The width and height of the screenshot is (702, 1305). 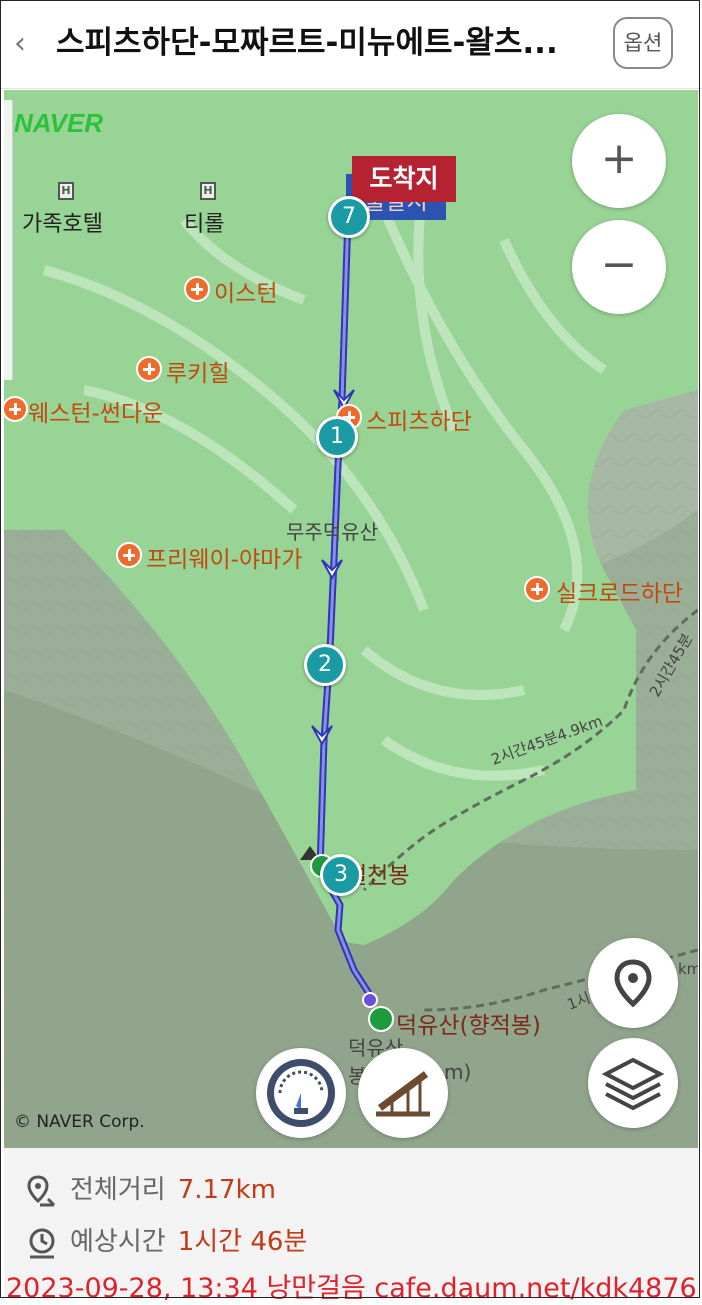 What do you see at coordinates (95, 411) in the screenshot?
I see `poi-label: 웨스턴-썬다운` at bounding box center [95, 411].